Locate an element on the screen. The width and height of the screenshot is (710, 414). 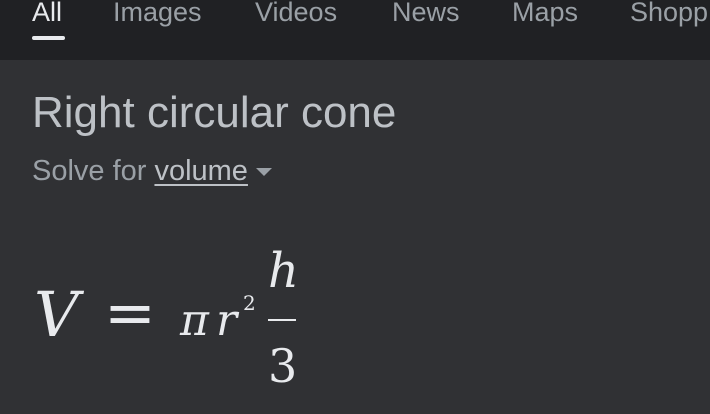
formula-radius-variable: r is located at coordinates (227, 320).